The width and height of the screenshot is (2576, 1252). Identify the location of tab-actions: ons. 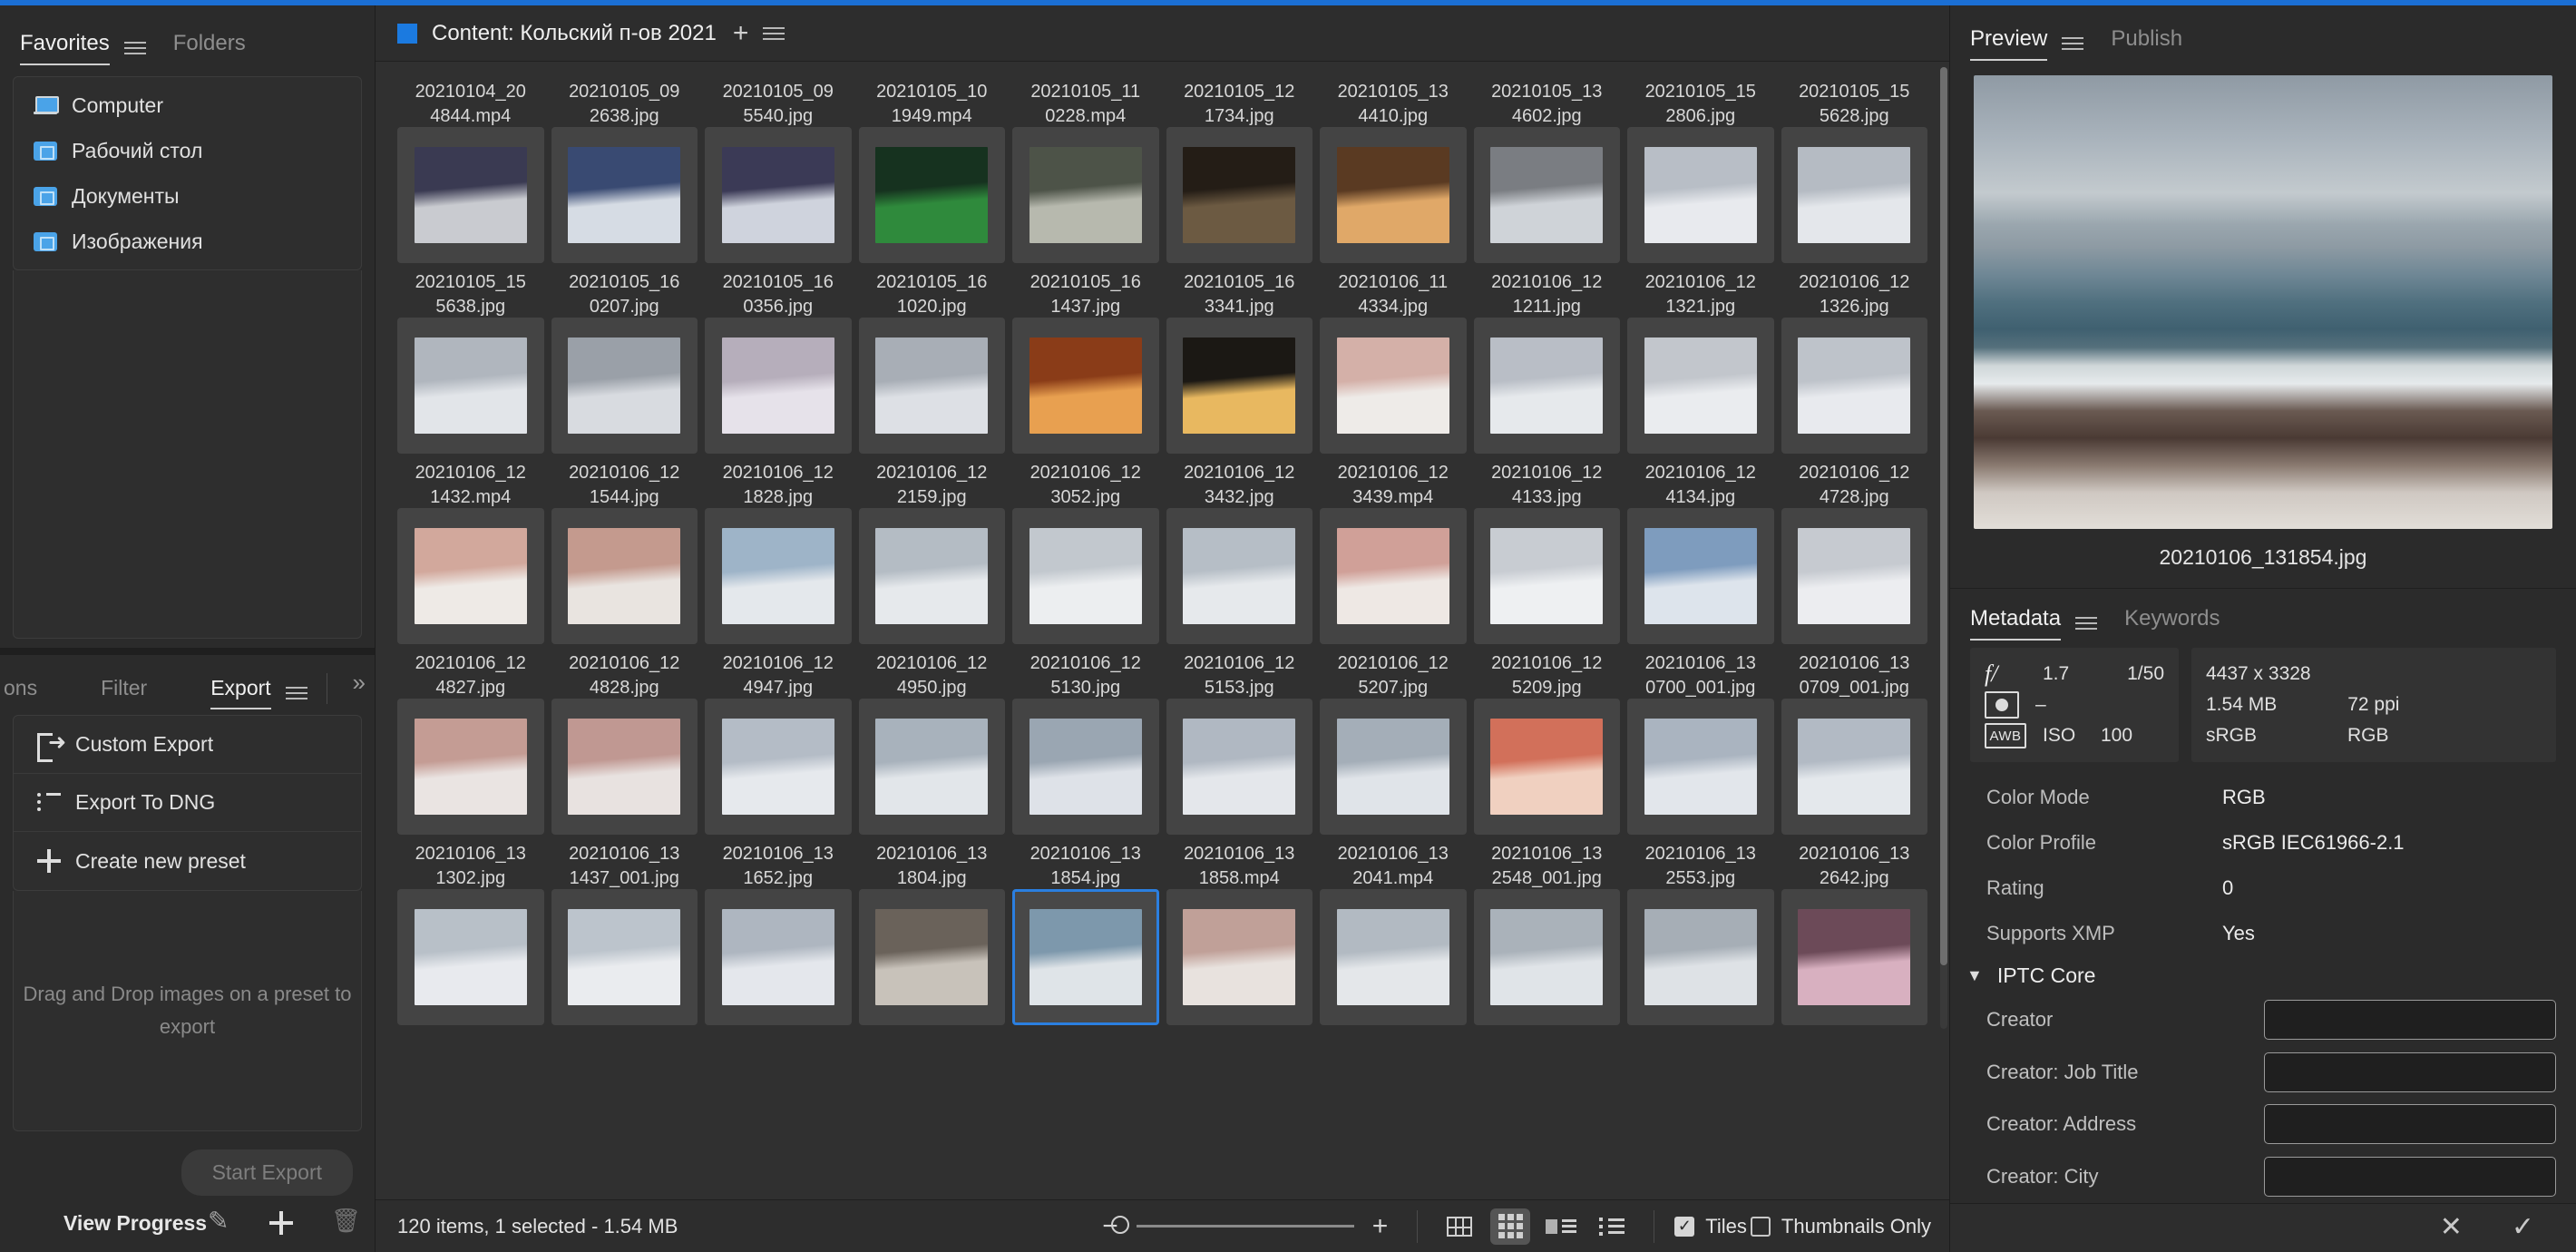
(20, 692).